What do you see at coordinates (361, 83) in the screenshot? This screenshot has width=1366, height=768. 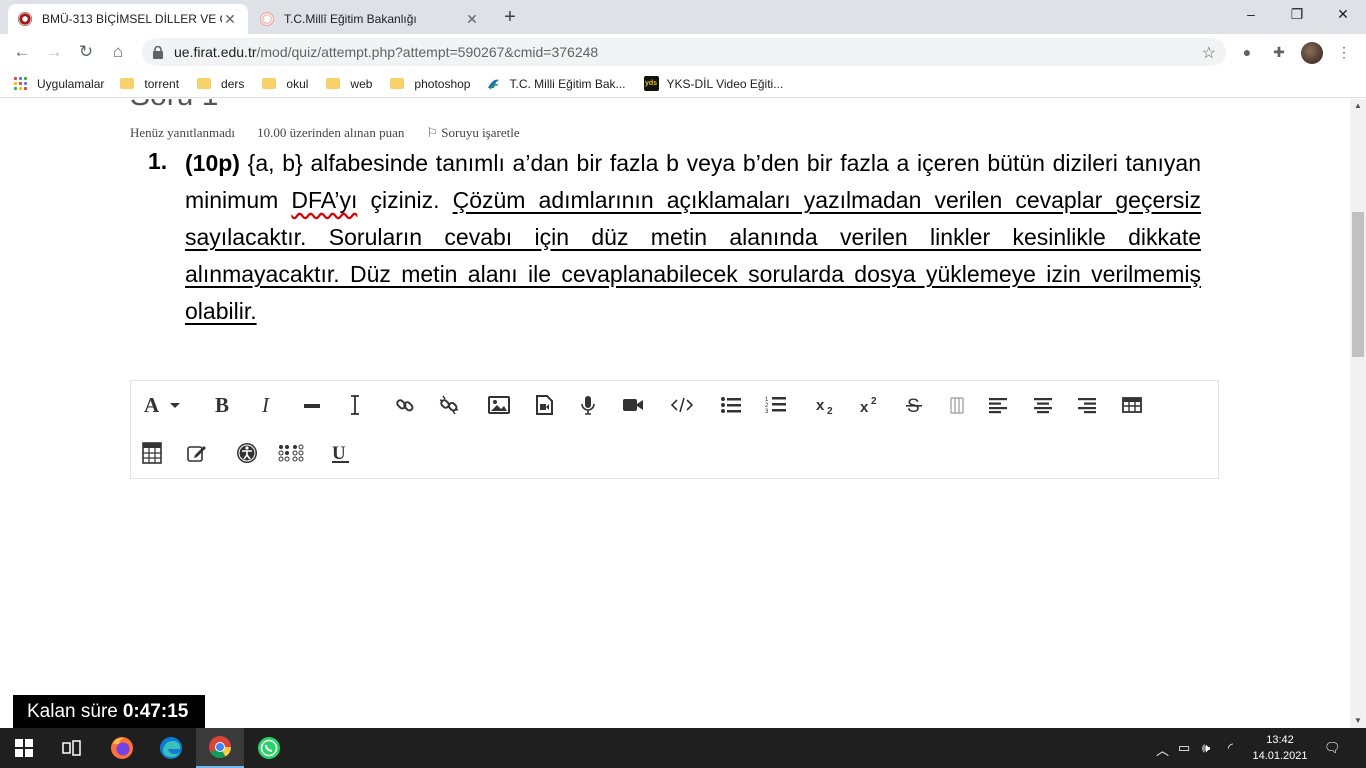 I see `bookmark-label: web` at bounding box center [361, 83].